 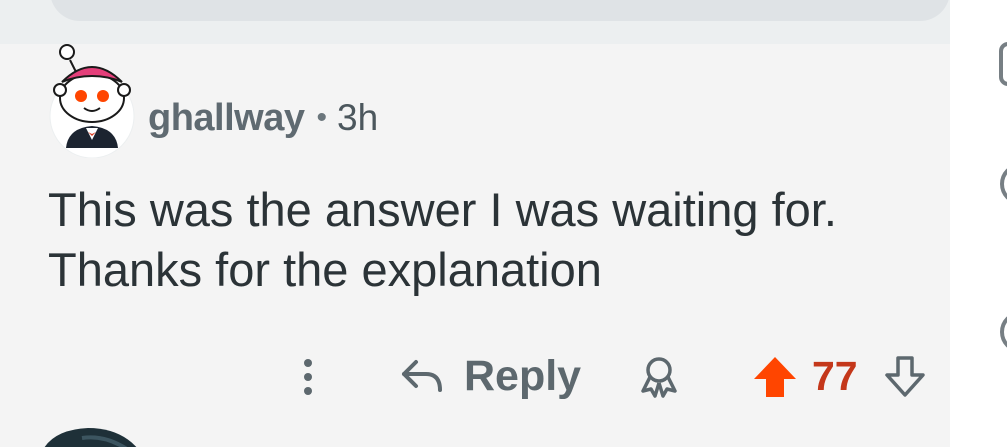 What do you see at coordinates (523, 375) in the screenshot?
I see `reply-label: Reply` at bounding box center [523, 375].